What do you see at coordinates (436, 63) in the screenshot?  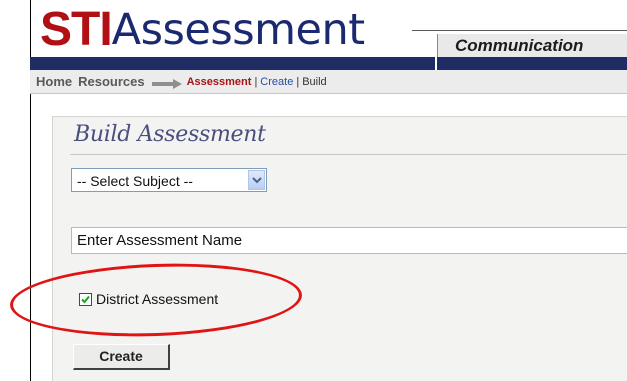 I see `navy-bar-separator` at bounding box center [436, 63].